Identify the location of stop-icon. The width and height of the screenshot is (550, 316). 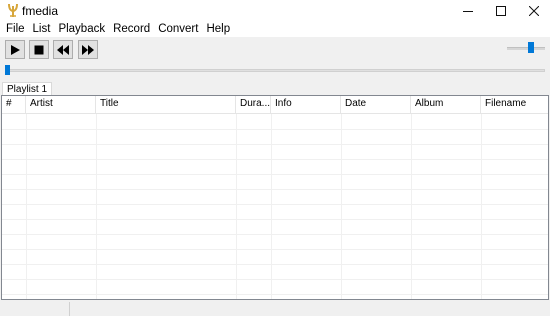
(39, 49).